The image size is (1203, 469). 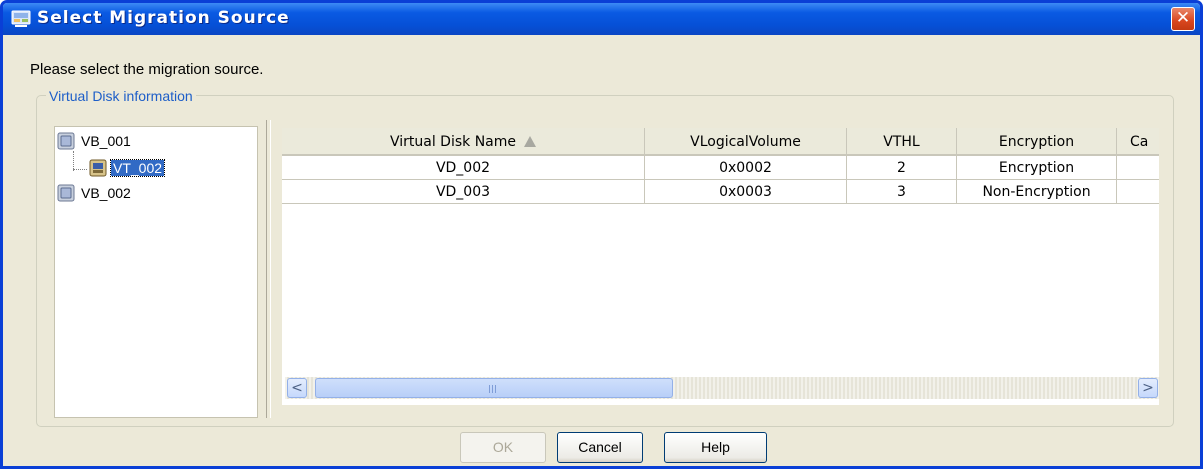 I want to click on table-row: VD_003 0x0003 3 Non-Encryption, so click(x=720, y=192).